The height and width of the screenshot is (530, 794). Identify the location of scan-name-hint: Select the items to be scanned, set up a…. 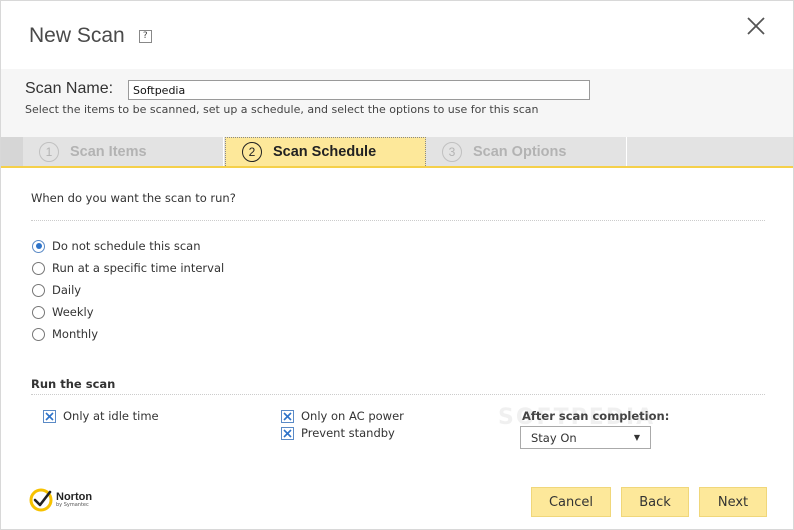
(282, 109).